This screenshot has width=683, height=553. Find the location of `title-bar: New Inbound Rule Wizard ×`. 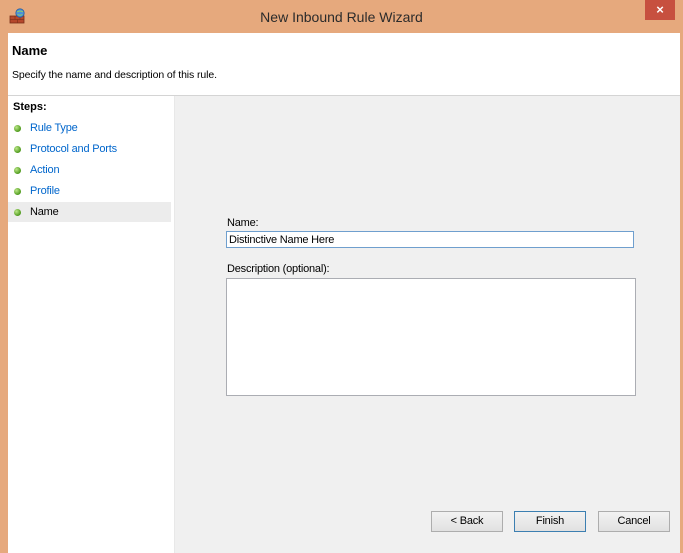

title-bar: New Inbound Rule Wizard × is located at coordinates (341, 16).